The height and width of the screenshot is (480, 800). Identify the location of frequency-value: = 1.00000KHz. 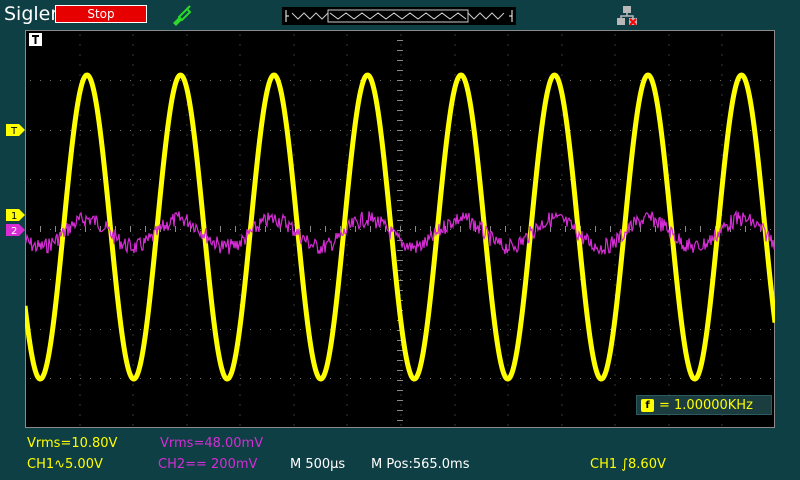
(706, 405).